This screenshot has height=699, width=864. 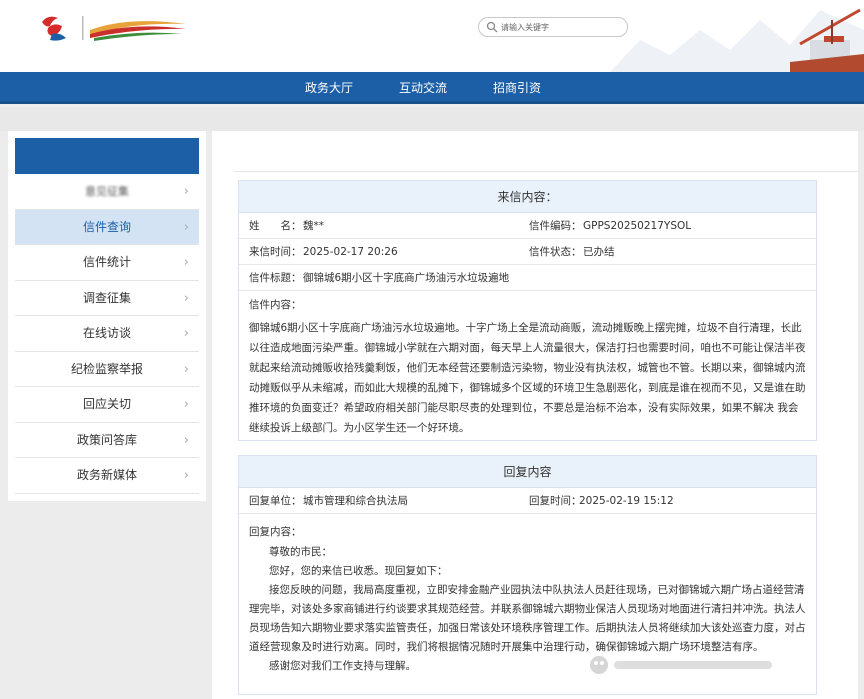 I want to click on code-label: 信件编码：, so click(x=555, y=226).